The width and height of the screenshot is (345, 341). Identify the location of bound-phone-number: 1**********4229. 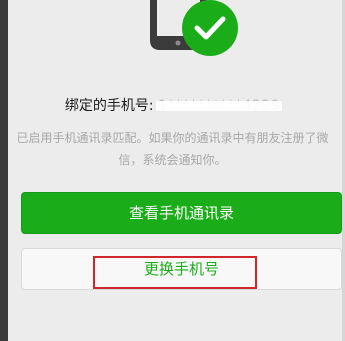
(219, 106).